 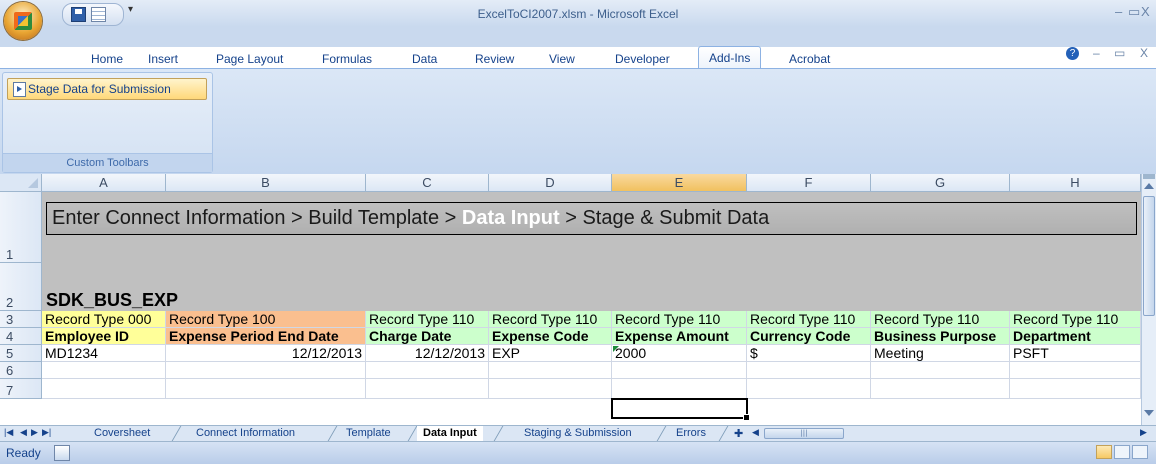 What do you see at coordinates (1118, 11) in the screenshot?
I see `minimize-button: –` at bounding box center [1118, 11].